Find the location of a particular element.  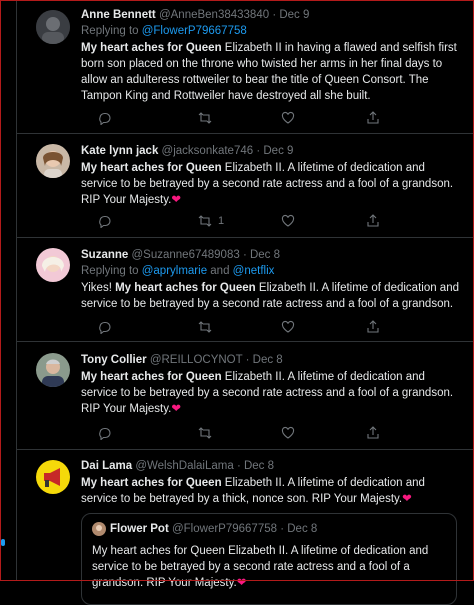

retweet-button: 1 is located at coordinates (211, 221).